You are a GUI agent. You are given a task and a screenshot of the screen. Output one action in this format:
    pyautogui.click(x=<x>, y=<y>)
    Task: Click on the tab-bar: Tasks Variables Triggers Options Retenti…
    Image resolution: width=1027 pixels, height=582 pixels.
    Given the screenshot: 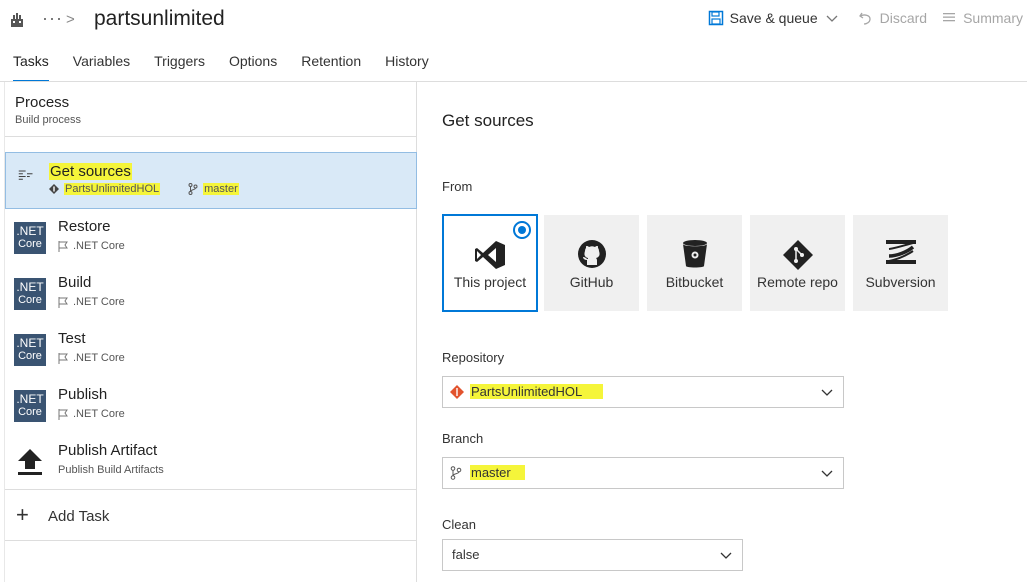 What is the action you would take?
    pyautogui.click(x=220, y=64)
    